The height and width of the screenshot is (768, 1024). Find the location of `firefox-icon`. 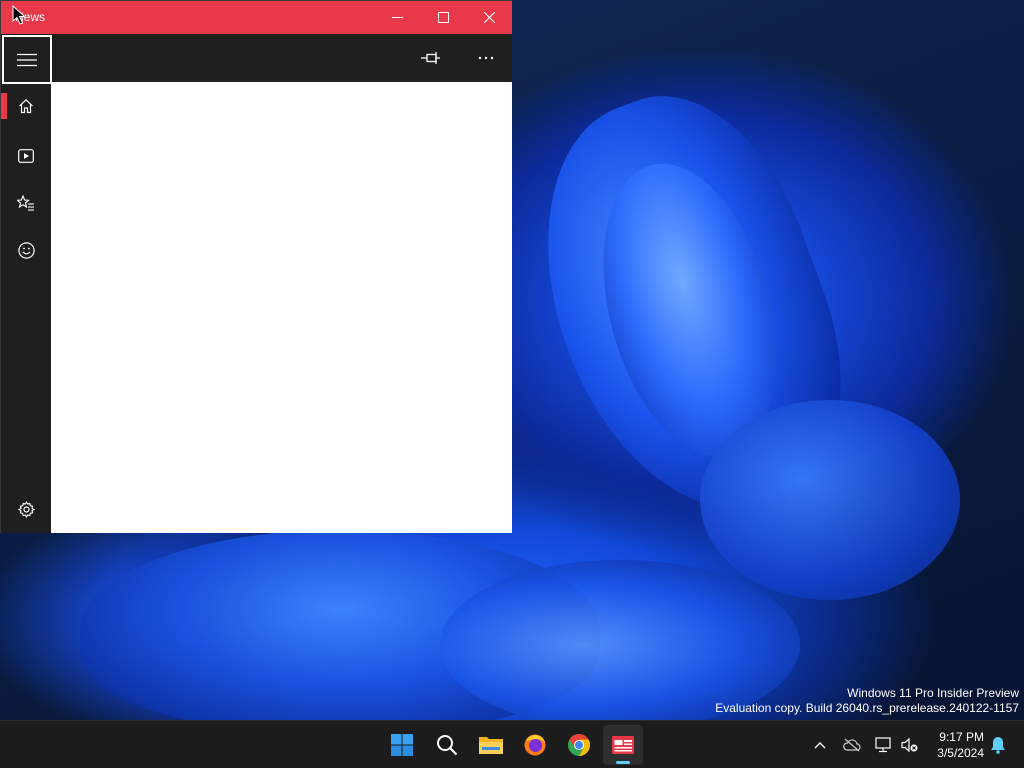

firefox-icon is located at coordinates (535, 745).